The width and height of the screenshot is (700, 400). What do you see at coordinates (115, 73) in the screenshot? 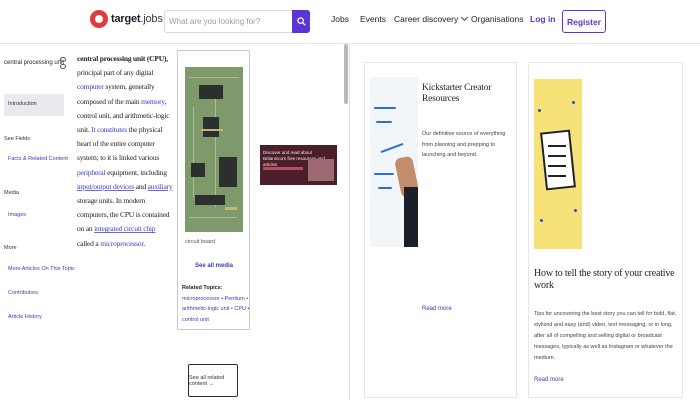
I see `article-text-part: principal part of any digital` at bounding box center [115, 73].